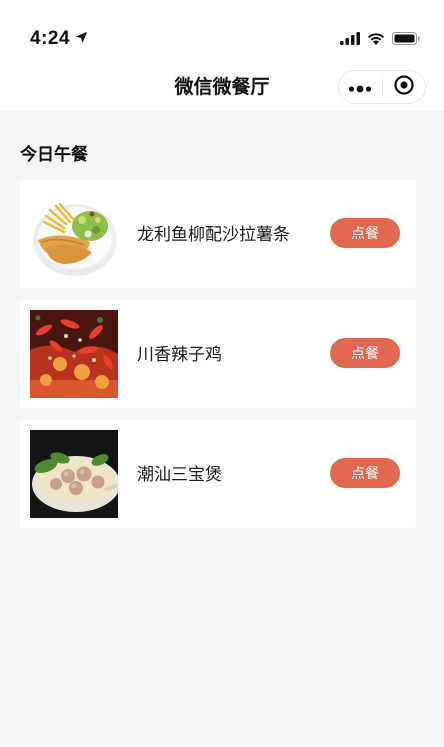  What do you see at coordinates (54, 155) in the screenshot?
I see `section-title: 今日午餐` at bounding box center [54, 155].